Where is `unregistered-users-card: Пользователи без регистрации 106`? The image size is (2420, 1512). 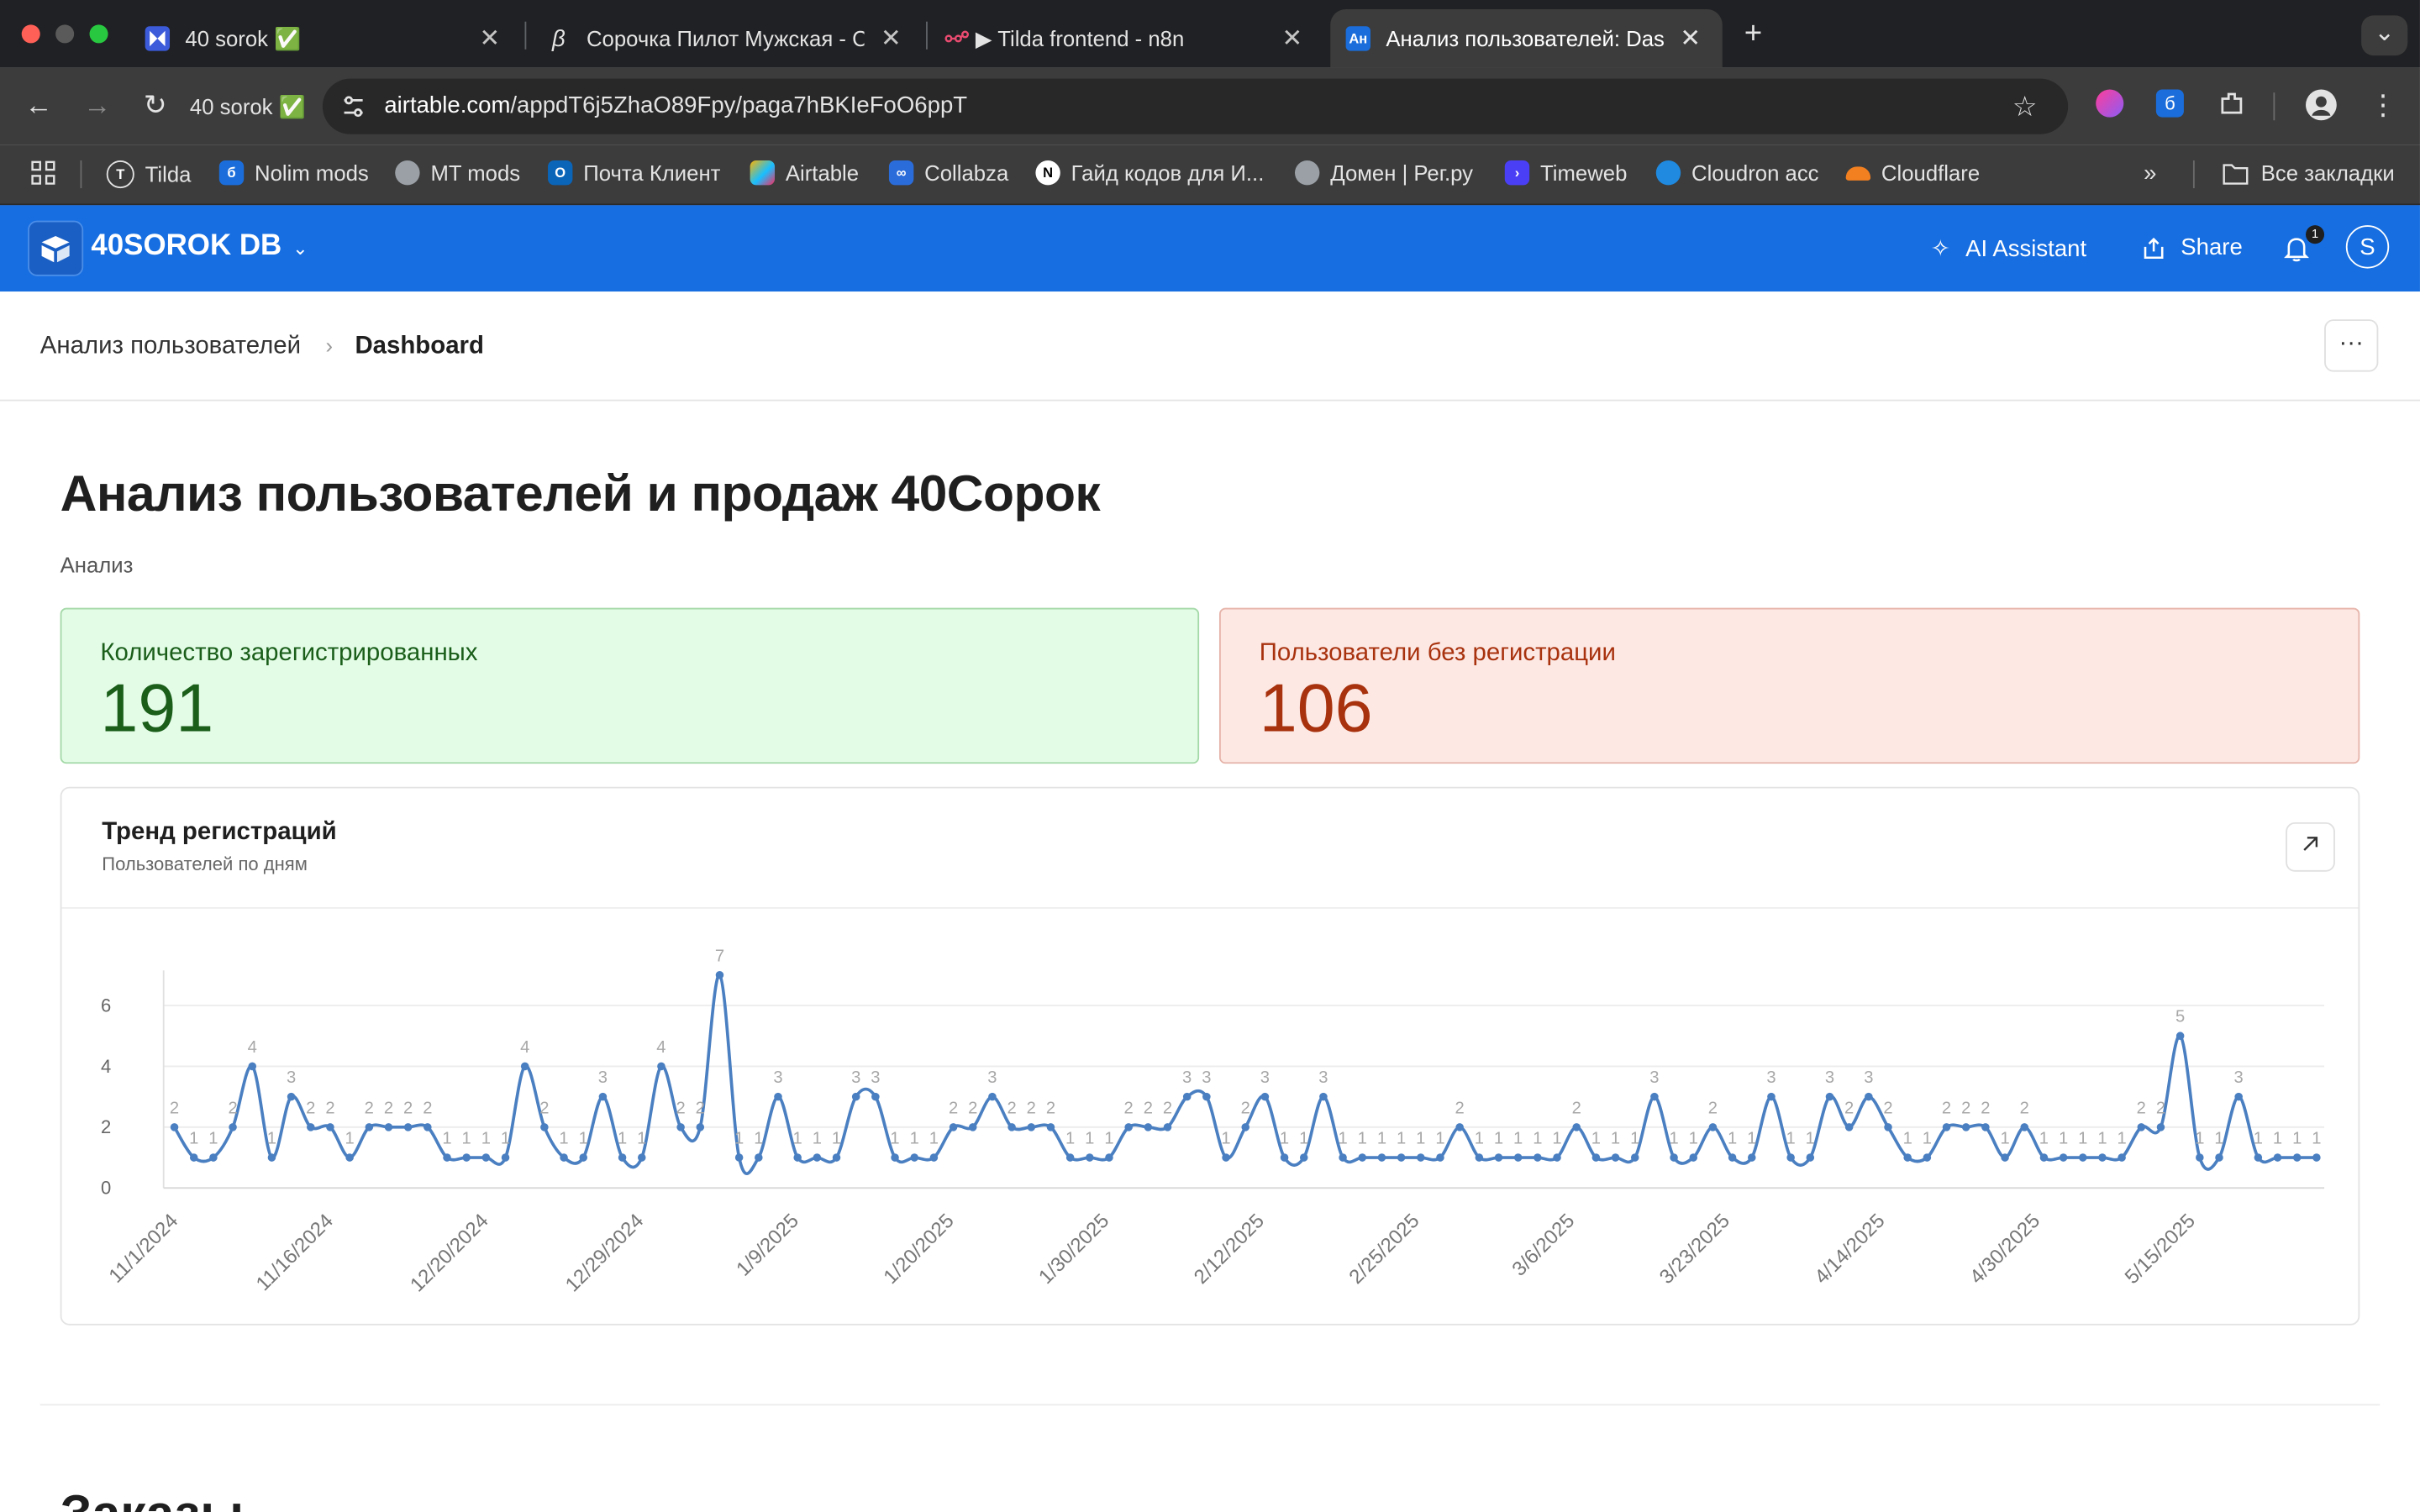
unregistered-users-card: Пользователи без регистрации 106 is located at coordinates (1789, 685).